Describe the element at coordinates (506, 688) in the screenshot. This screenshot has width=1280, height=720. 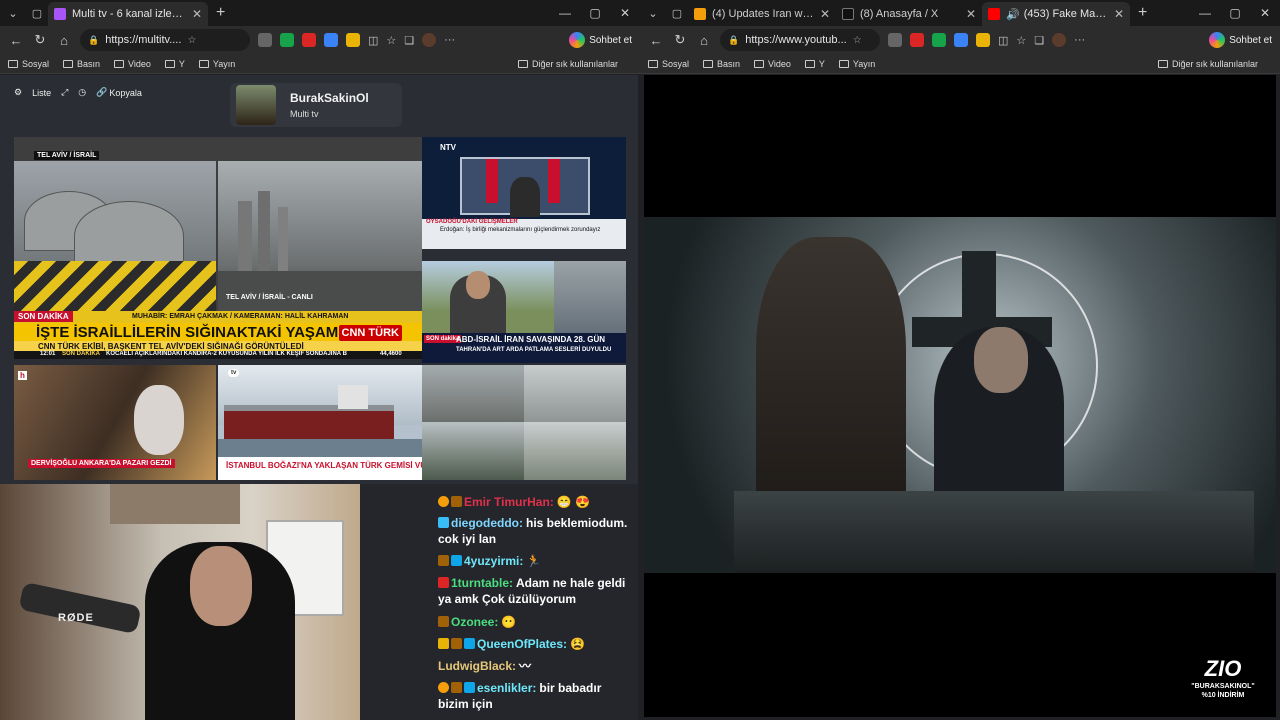
I see `chat-username: esenlikler:` at that location.